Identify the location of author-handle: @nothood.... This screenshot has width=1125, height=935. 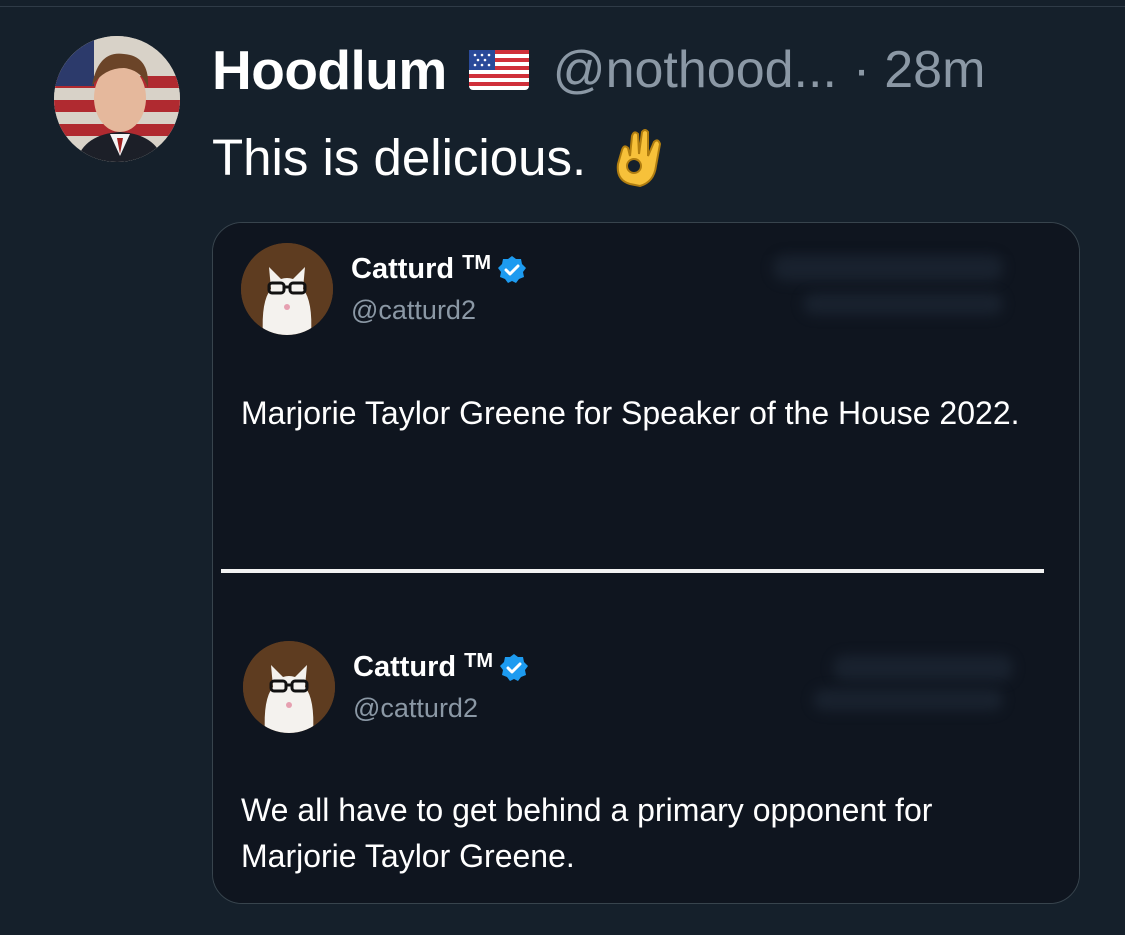
(695, 70).